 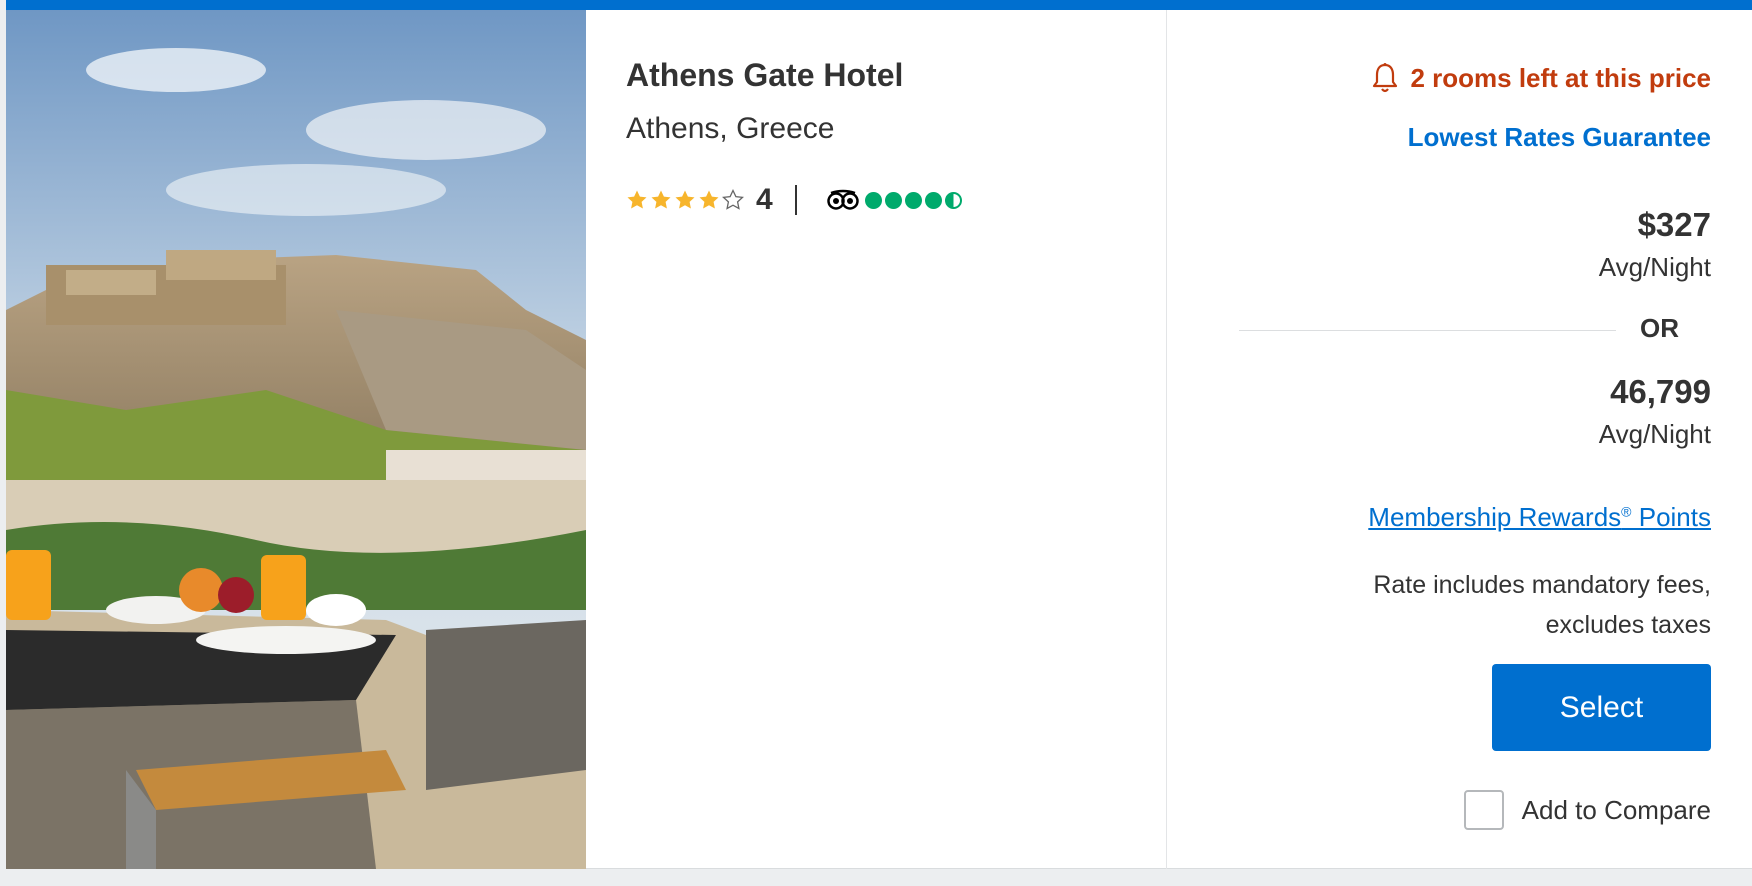 What do you see at coordinates (764, 199) in the screenshot?
I see `star-rating-number: 4` at bounding box center [764, 199].